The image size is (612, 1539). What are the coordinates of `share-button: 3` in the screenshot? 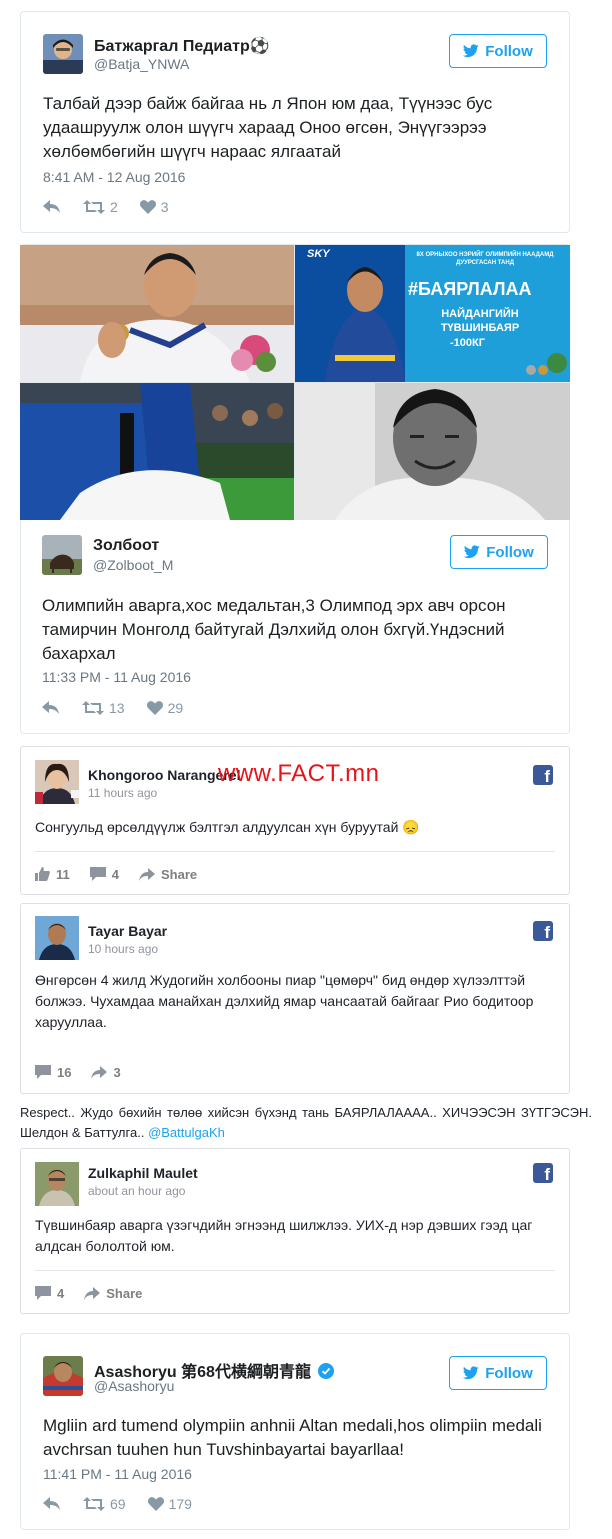 It's located at (106, 1072).